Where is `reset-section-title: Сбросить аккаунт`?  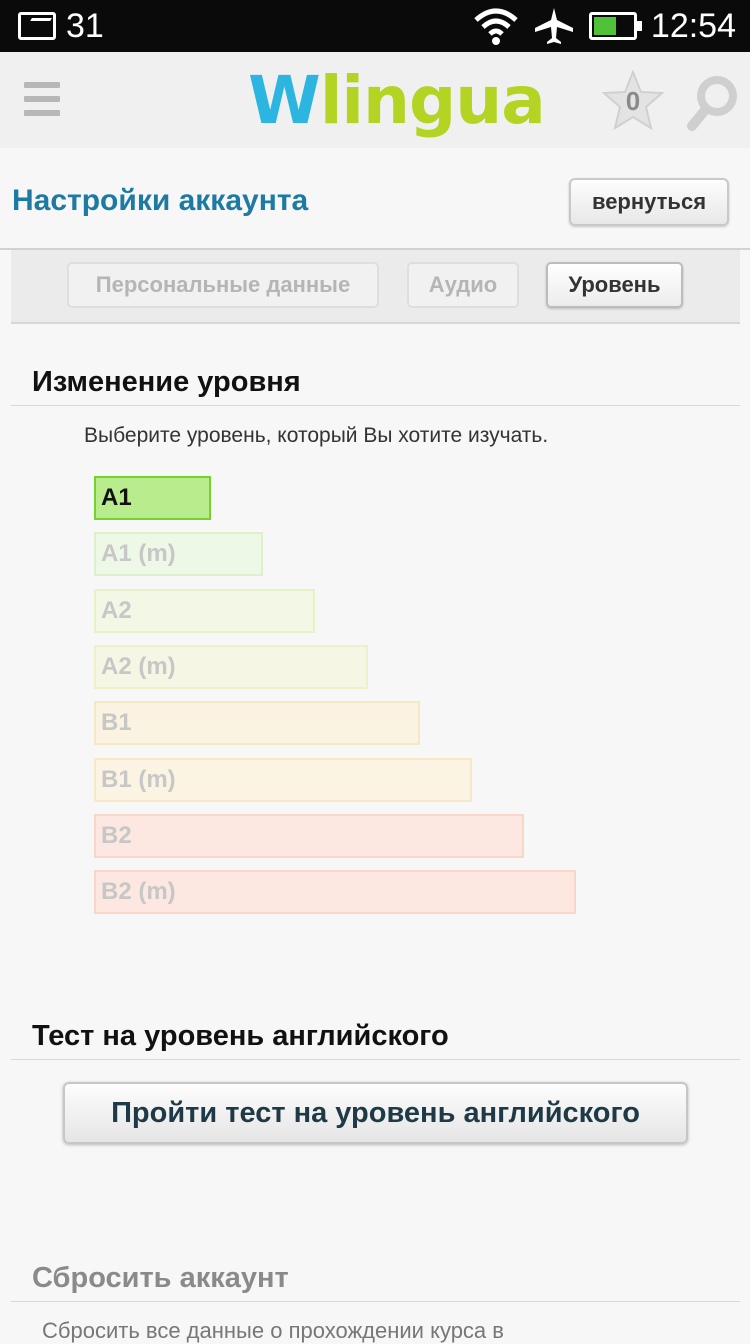 reset-section-title: Сбросить аккаунт is located at coordinates (160, 1278).